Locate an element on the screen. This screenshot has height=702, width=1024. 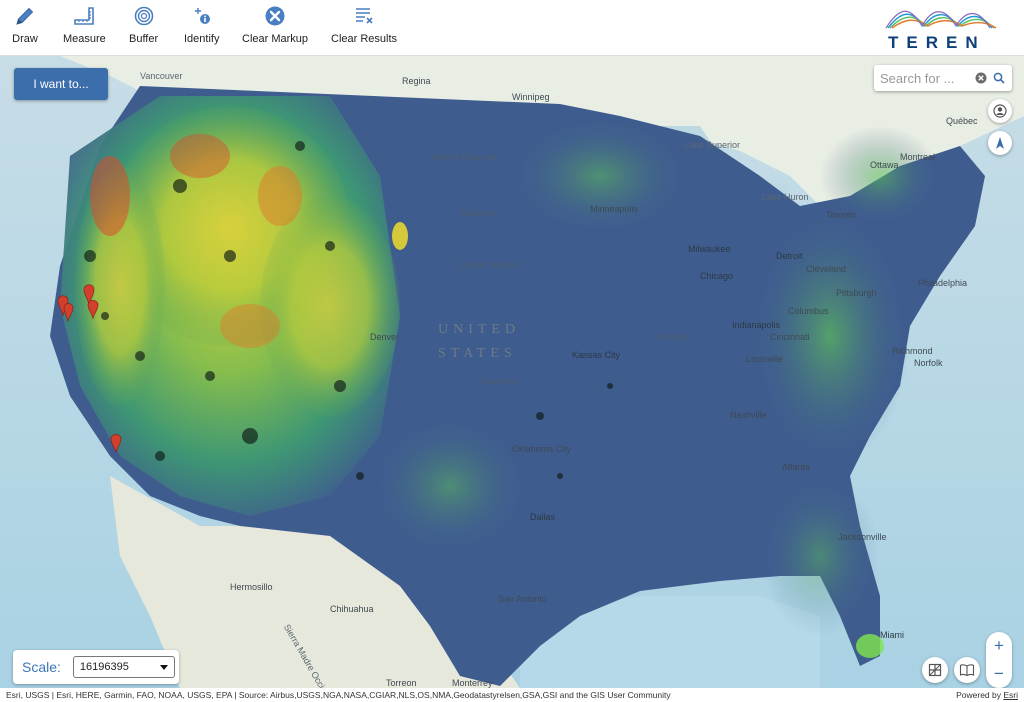
label-jacksonville: Jacksonville is located at coordinates (862, 537).